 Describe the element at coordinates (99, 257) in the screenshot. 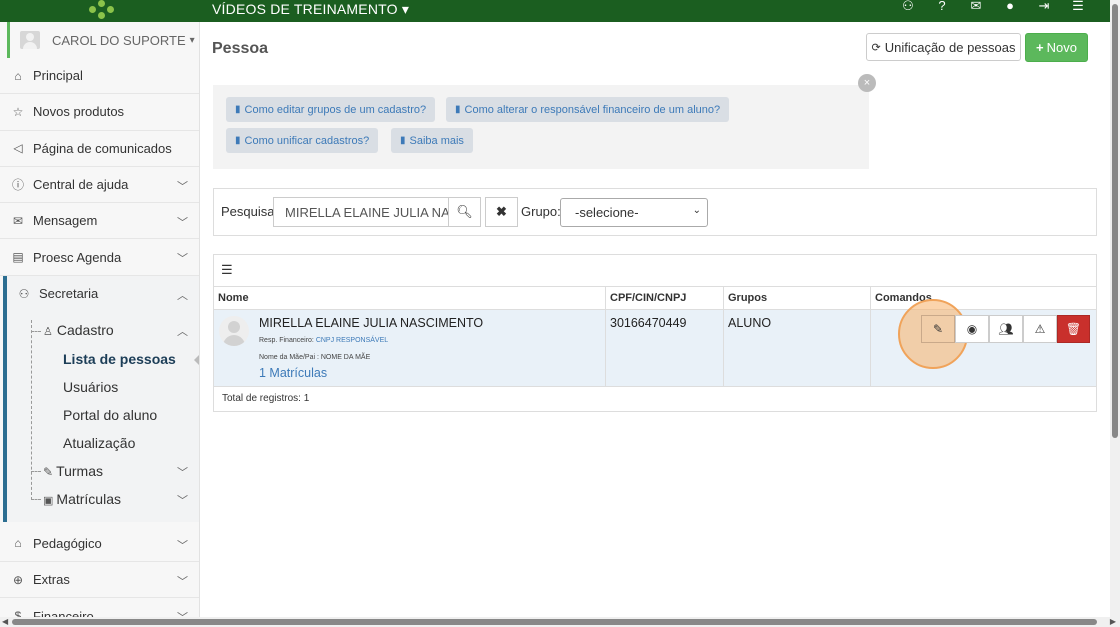

I see `sidebar-item-agenda: ▤ Proesc Agenda ﹀` at that location.